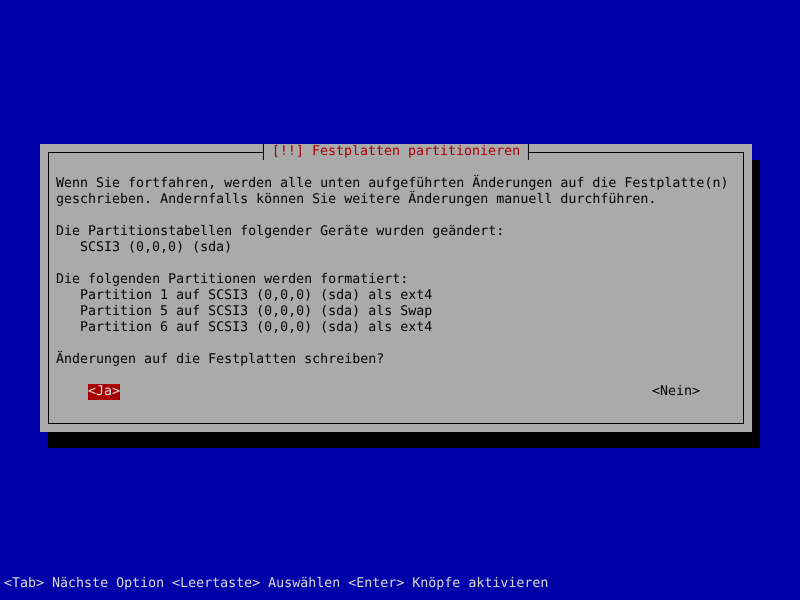 Image resolution: width=800 pixels, height=600 pixels. Describe the element at coordinates (104, 392) in the screenshot. I see `yes-button: <Ja>` at that location.